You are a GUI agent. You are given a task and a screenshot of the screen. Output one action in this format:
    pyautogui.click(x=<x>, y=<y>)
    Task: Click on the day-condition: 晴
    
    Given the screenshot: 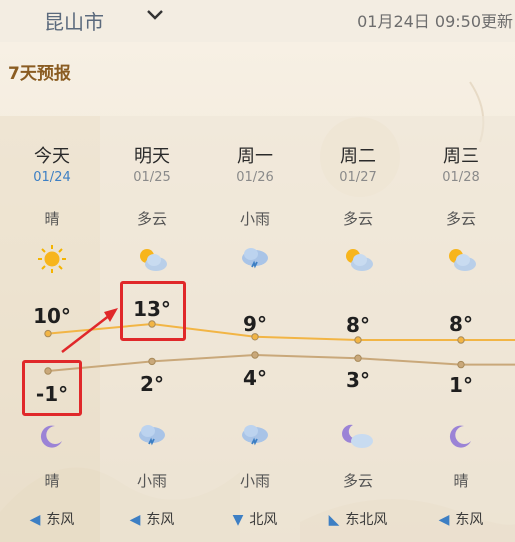 What is the action you would take?
    pyautogui.click(x=52, y=219)
    